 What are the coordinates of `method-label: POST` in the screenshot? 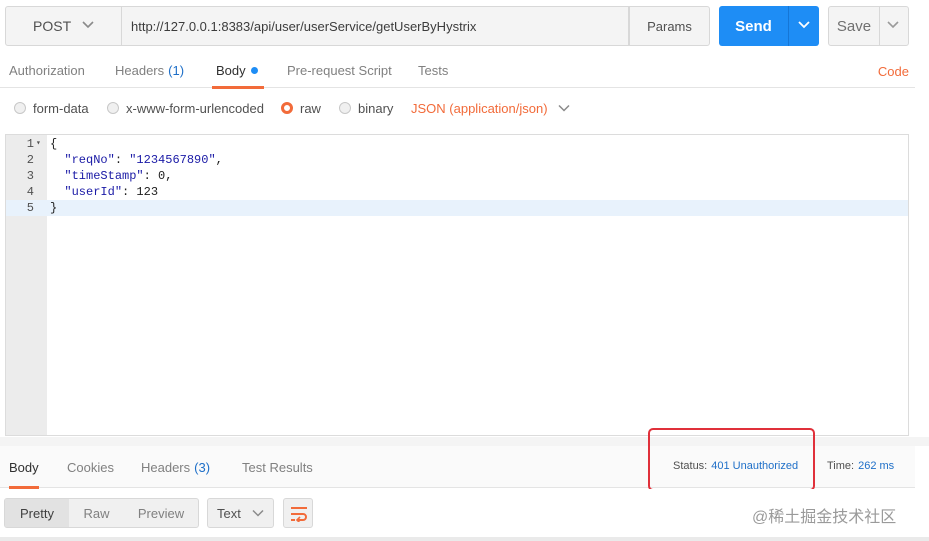 It's located at (52, 26).